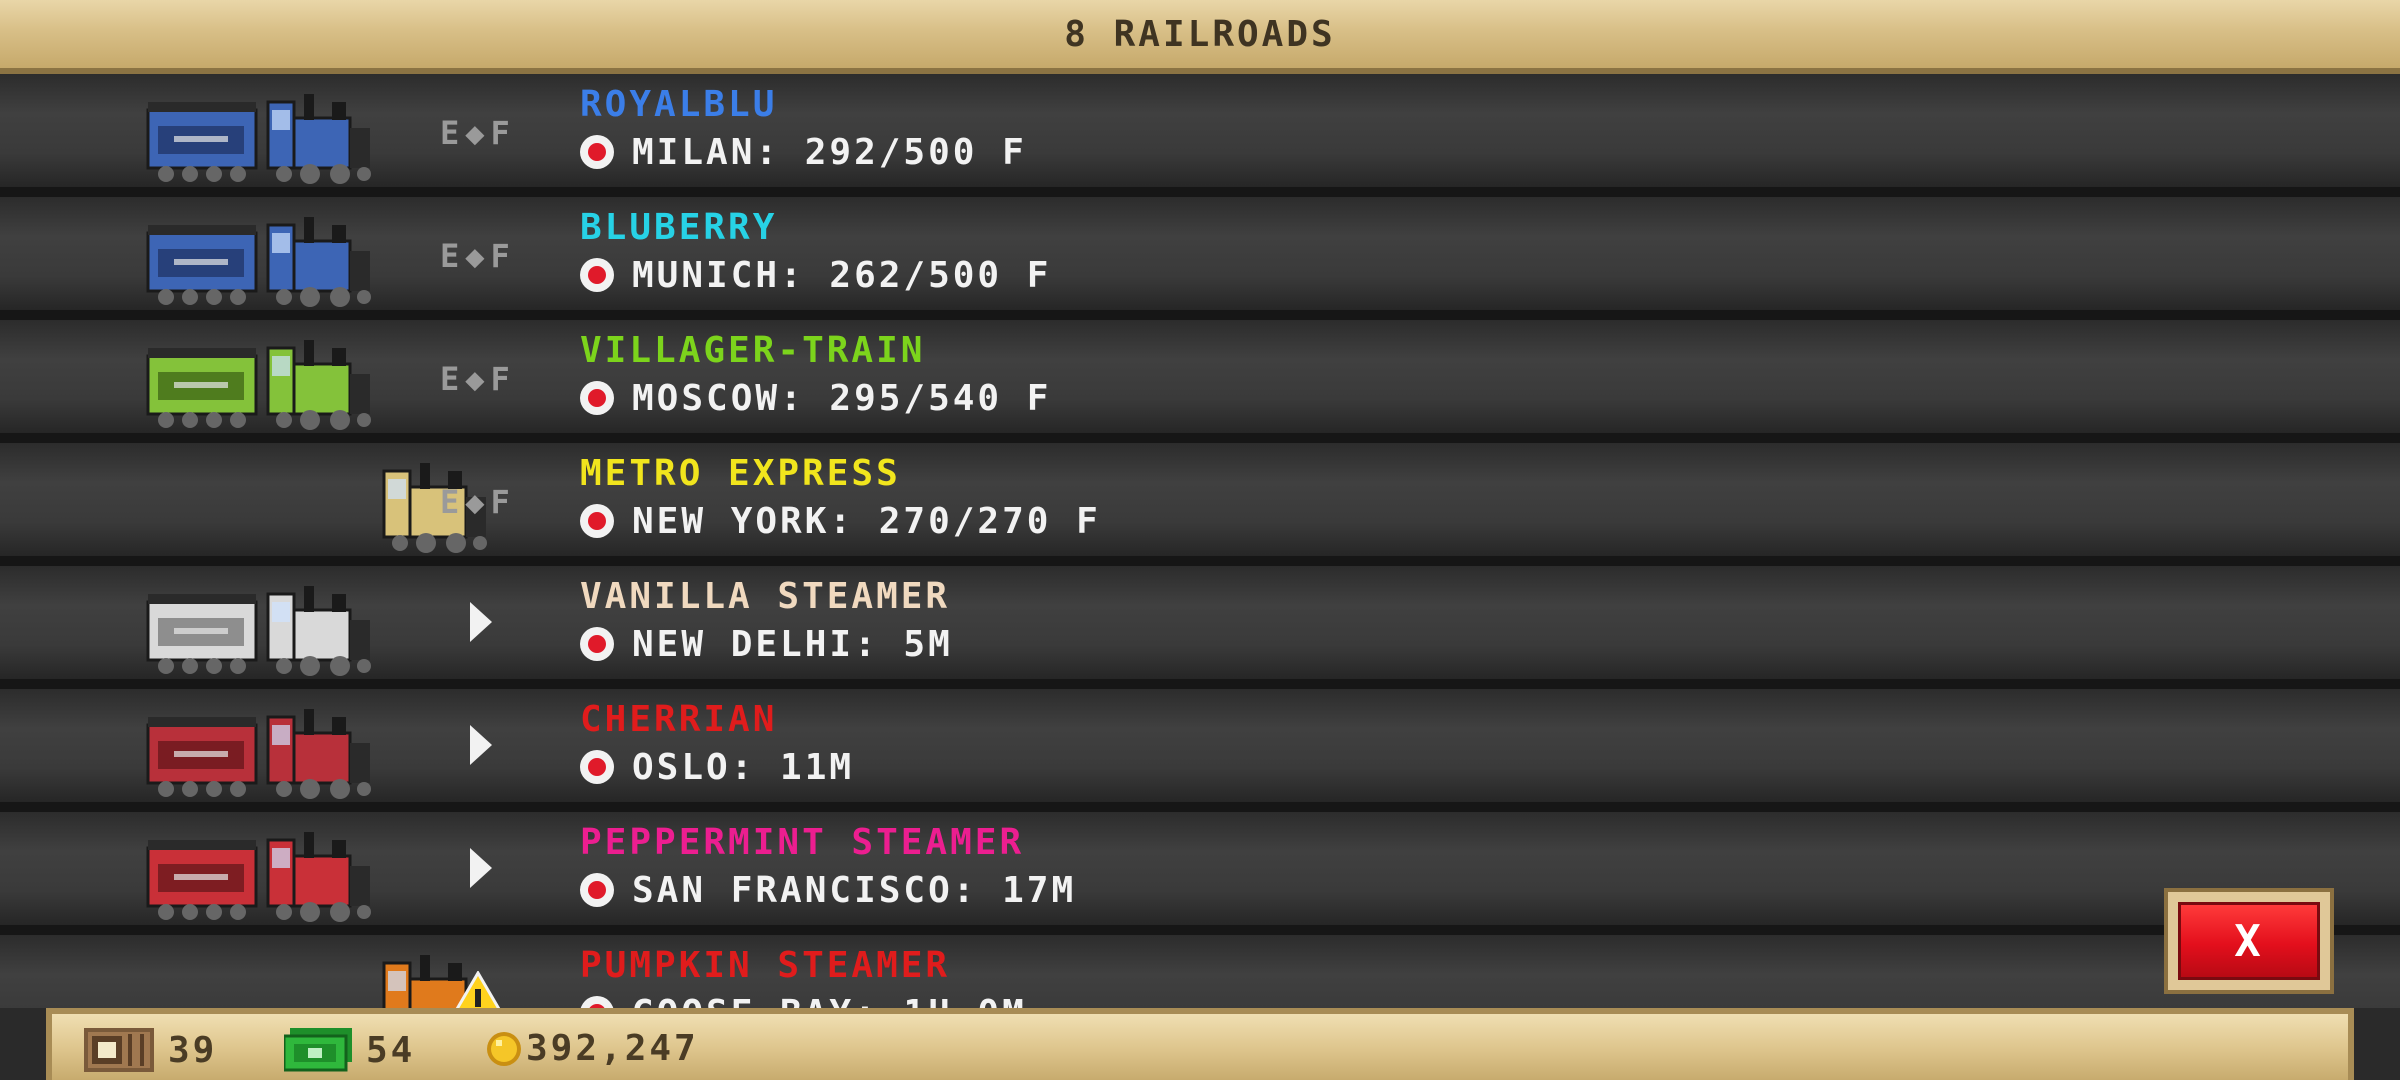 This screenshot has height=1080, width=2400. What do you see at coordinates (1200, 1044) in the screenshot?
I see `resource-bar: 39 54 392,247` at bounding box center [1200, 1044].